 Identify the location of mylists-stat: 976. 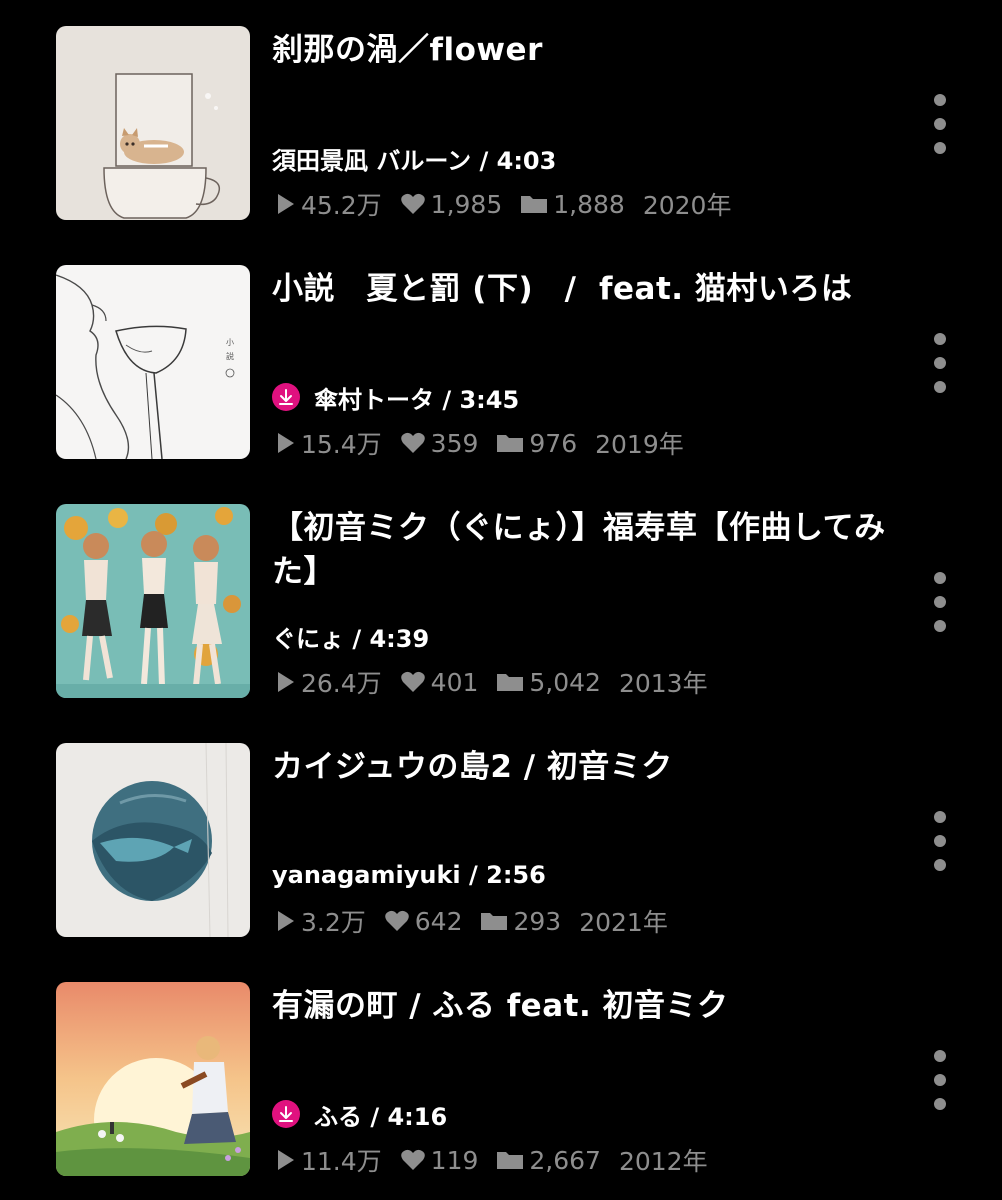
(536, 443).